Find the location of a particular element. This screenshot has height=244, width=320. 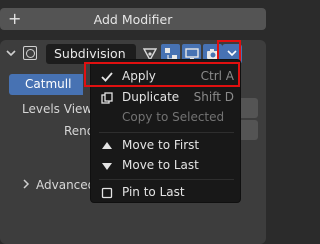

menu-item-move-to-first: Move to First is located at coordinates (166, 146).